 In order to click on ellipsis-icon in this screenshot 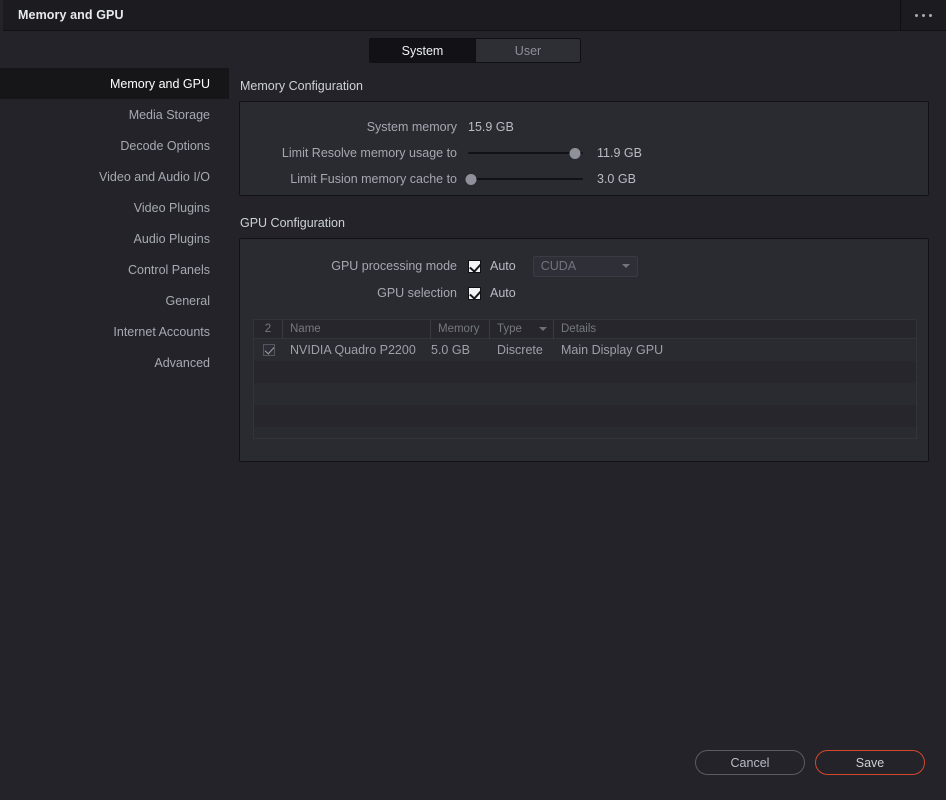, I will do `click(923, 15)`.